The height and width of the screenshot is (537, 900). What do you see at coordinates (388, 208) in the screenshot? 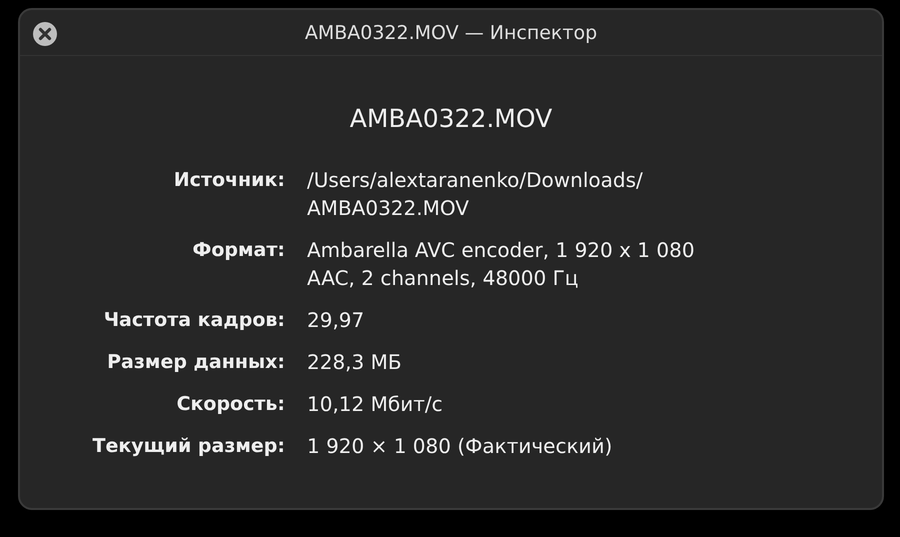
I see `property-value: AMBA0322.MOV` at bounding box center [388, 208].